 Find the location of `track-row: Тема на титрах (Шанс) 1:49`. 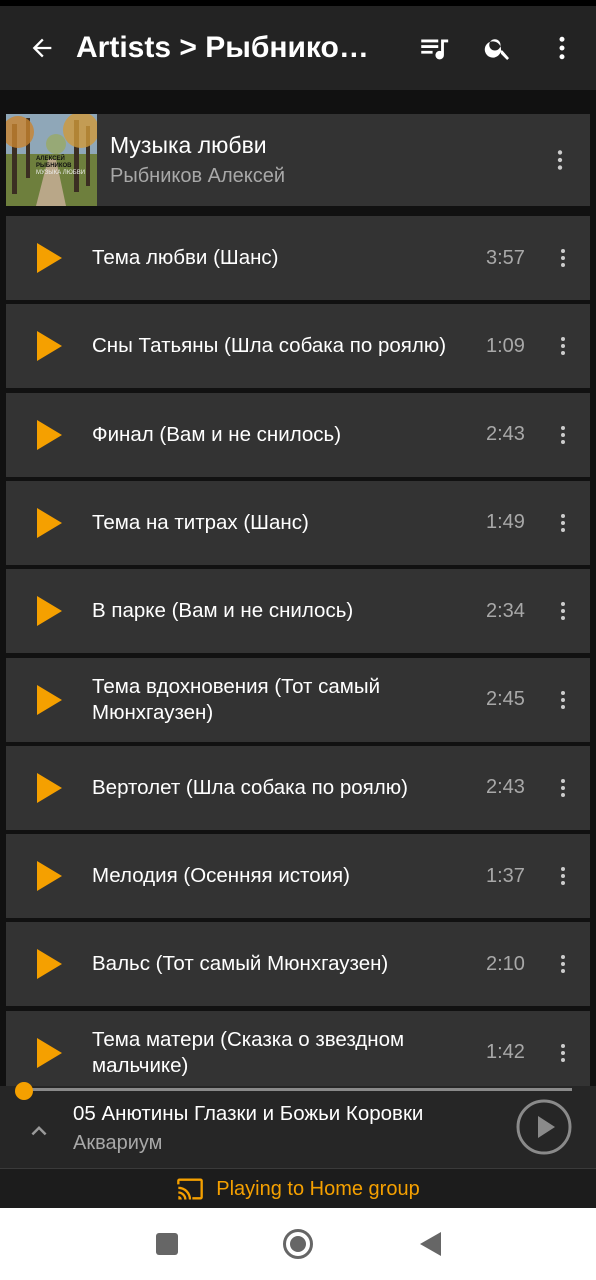

track-row: Тема на титрах (Шанс) 1:49 is located at coordinates (298, 522).